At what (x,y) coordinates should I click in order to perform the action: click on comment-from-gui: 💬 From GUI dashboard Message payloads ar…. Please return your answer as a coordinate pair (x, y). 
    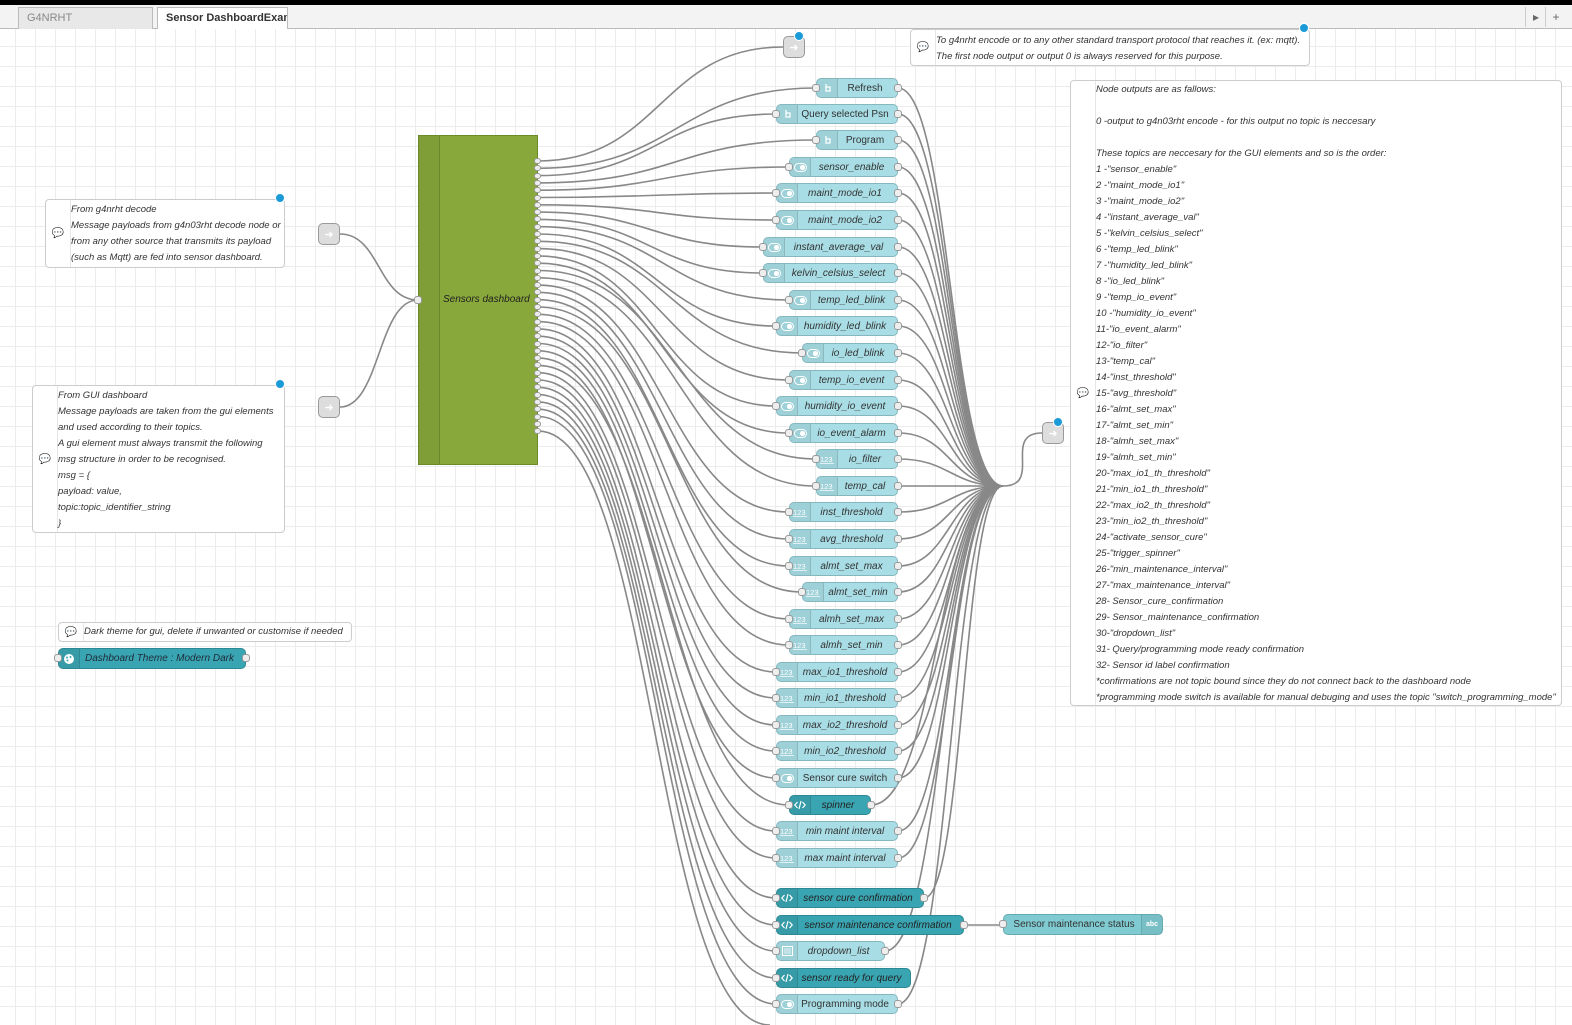
    Looking at the image, I should click on (158, 459).